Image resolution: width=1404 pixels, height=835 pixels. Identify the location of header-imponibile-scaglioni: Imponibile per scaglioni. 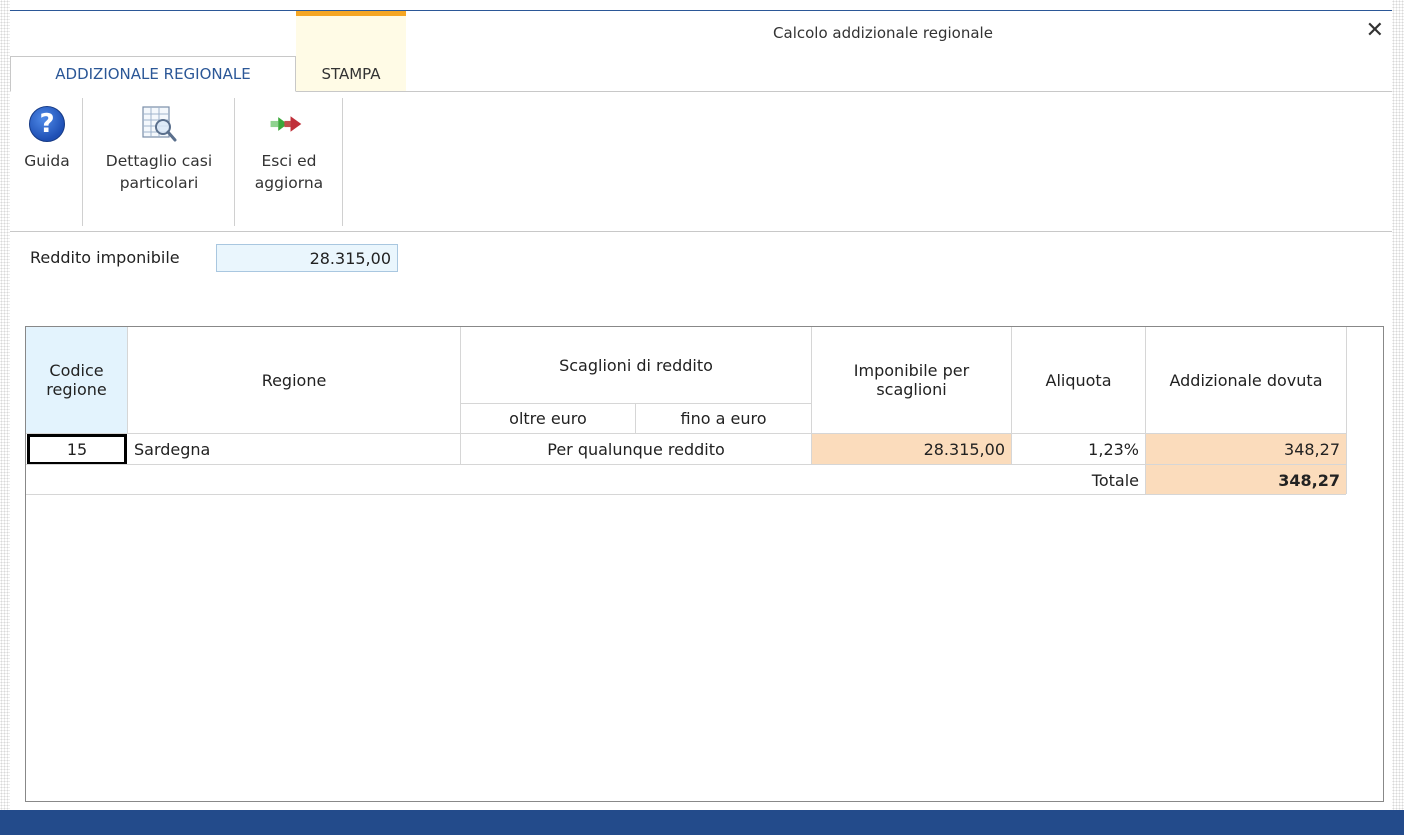
(911, 380).